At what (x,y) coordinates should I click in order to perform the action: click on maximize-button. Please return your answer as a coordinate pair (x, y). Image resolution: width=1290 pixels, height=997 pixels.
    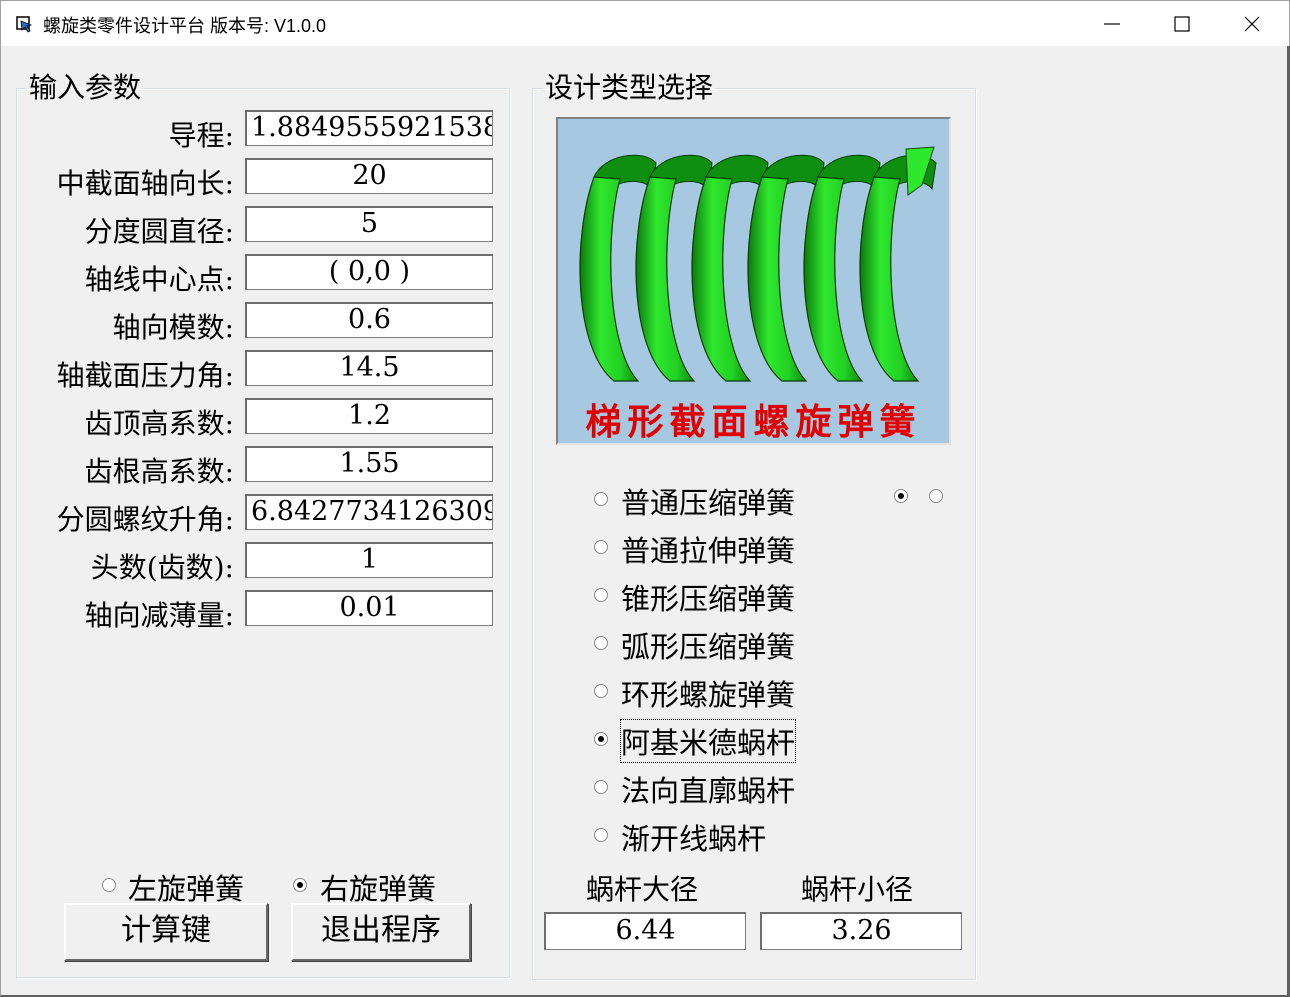
    Looking at the image, I should click on (1182, 24).